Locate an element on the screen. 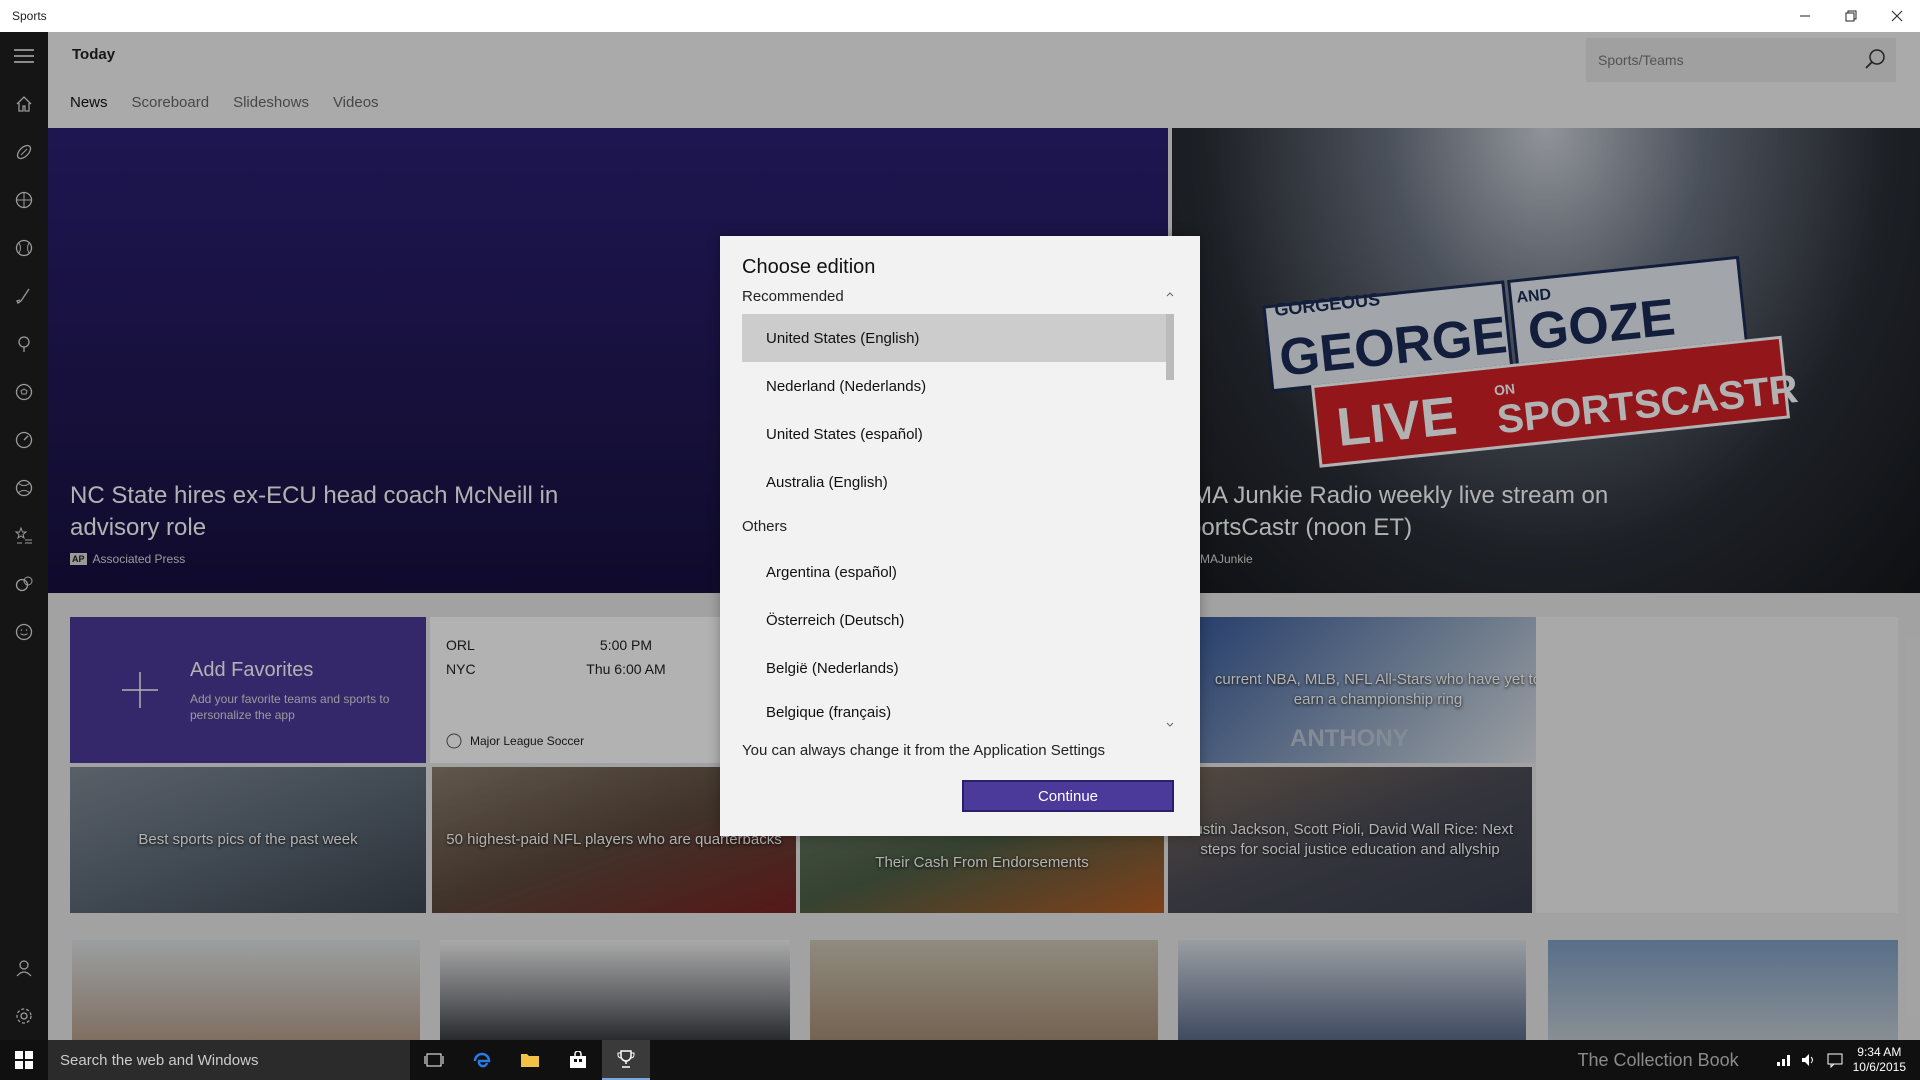  close-button is located at coordinates (1897, 16).